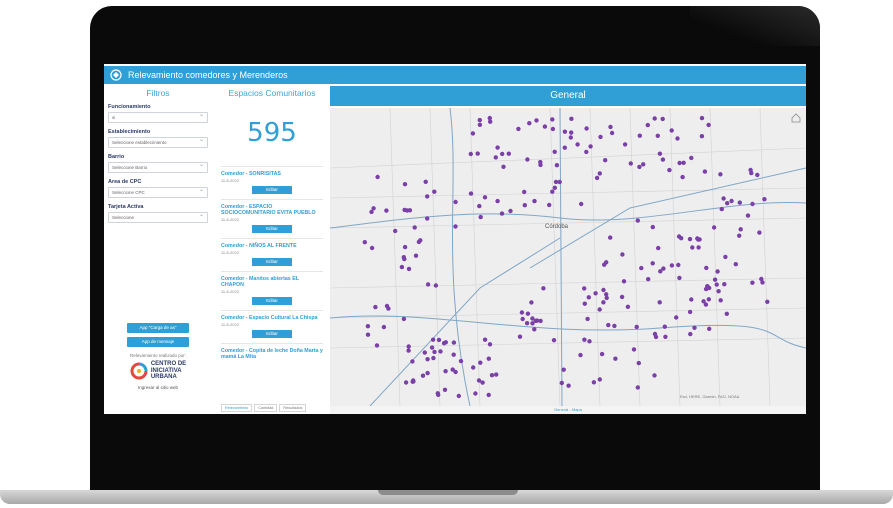 Image resolution: width=893 pixels, height=508 pixels. Describe the element at coordinates (158, 217) in the screenshot. I see `tarjeta-select: Seleccione` at that location.